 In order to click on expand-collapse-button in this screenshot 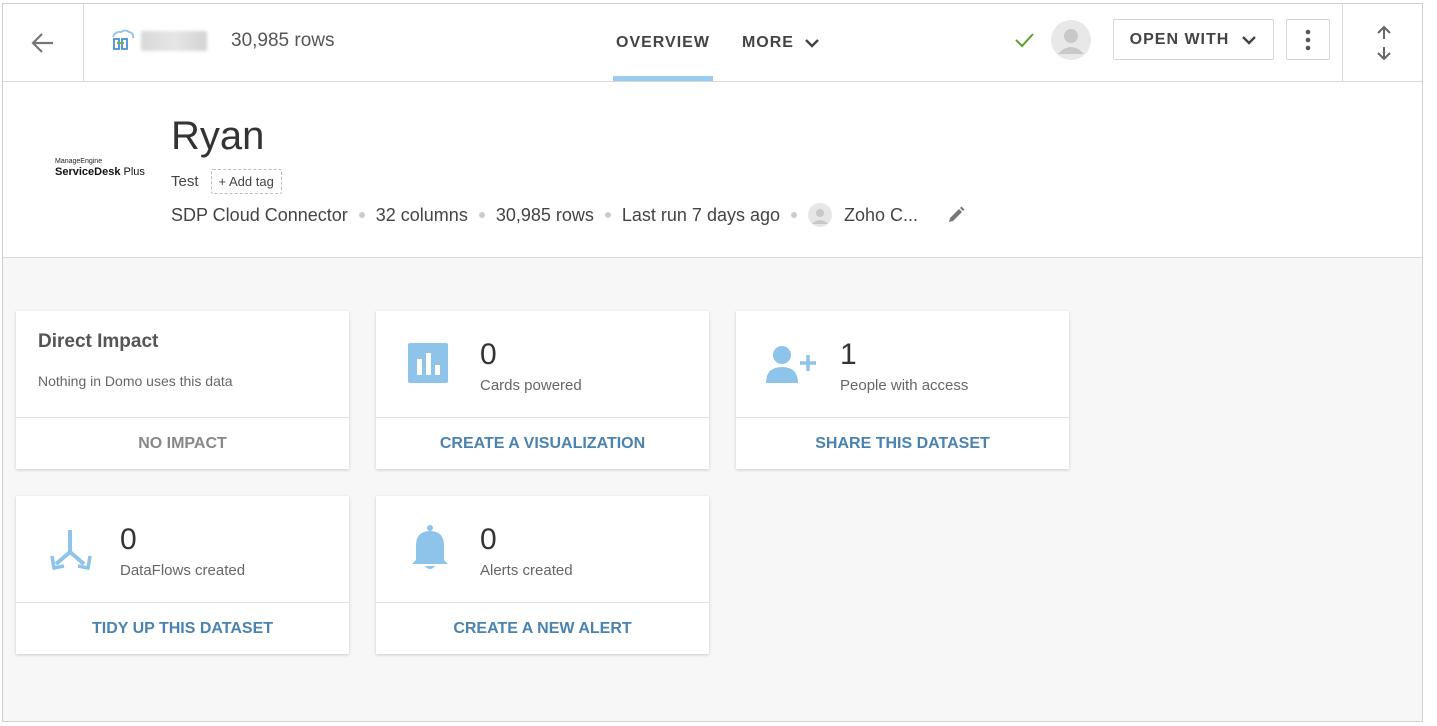, I will do `click(1382, 42)`.